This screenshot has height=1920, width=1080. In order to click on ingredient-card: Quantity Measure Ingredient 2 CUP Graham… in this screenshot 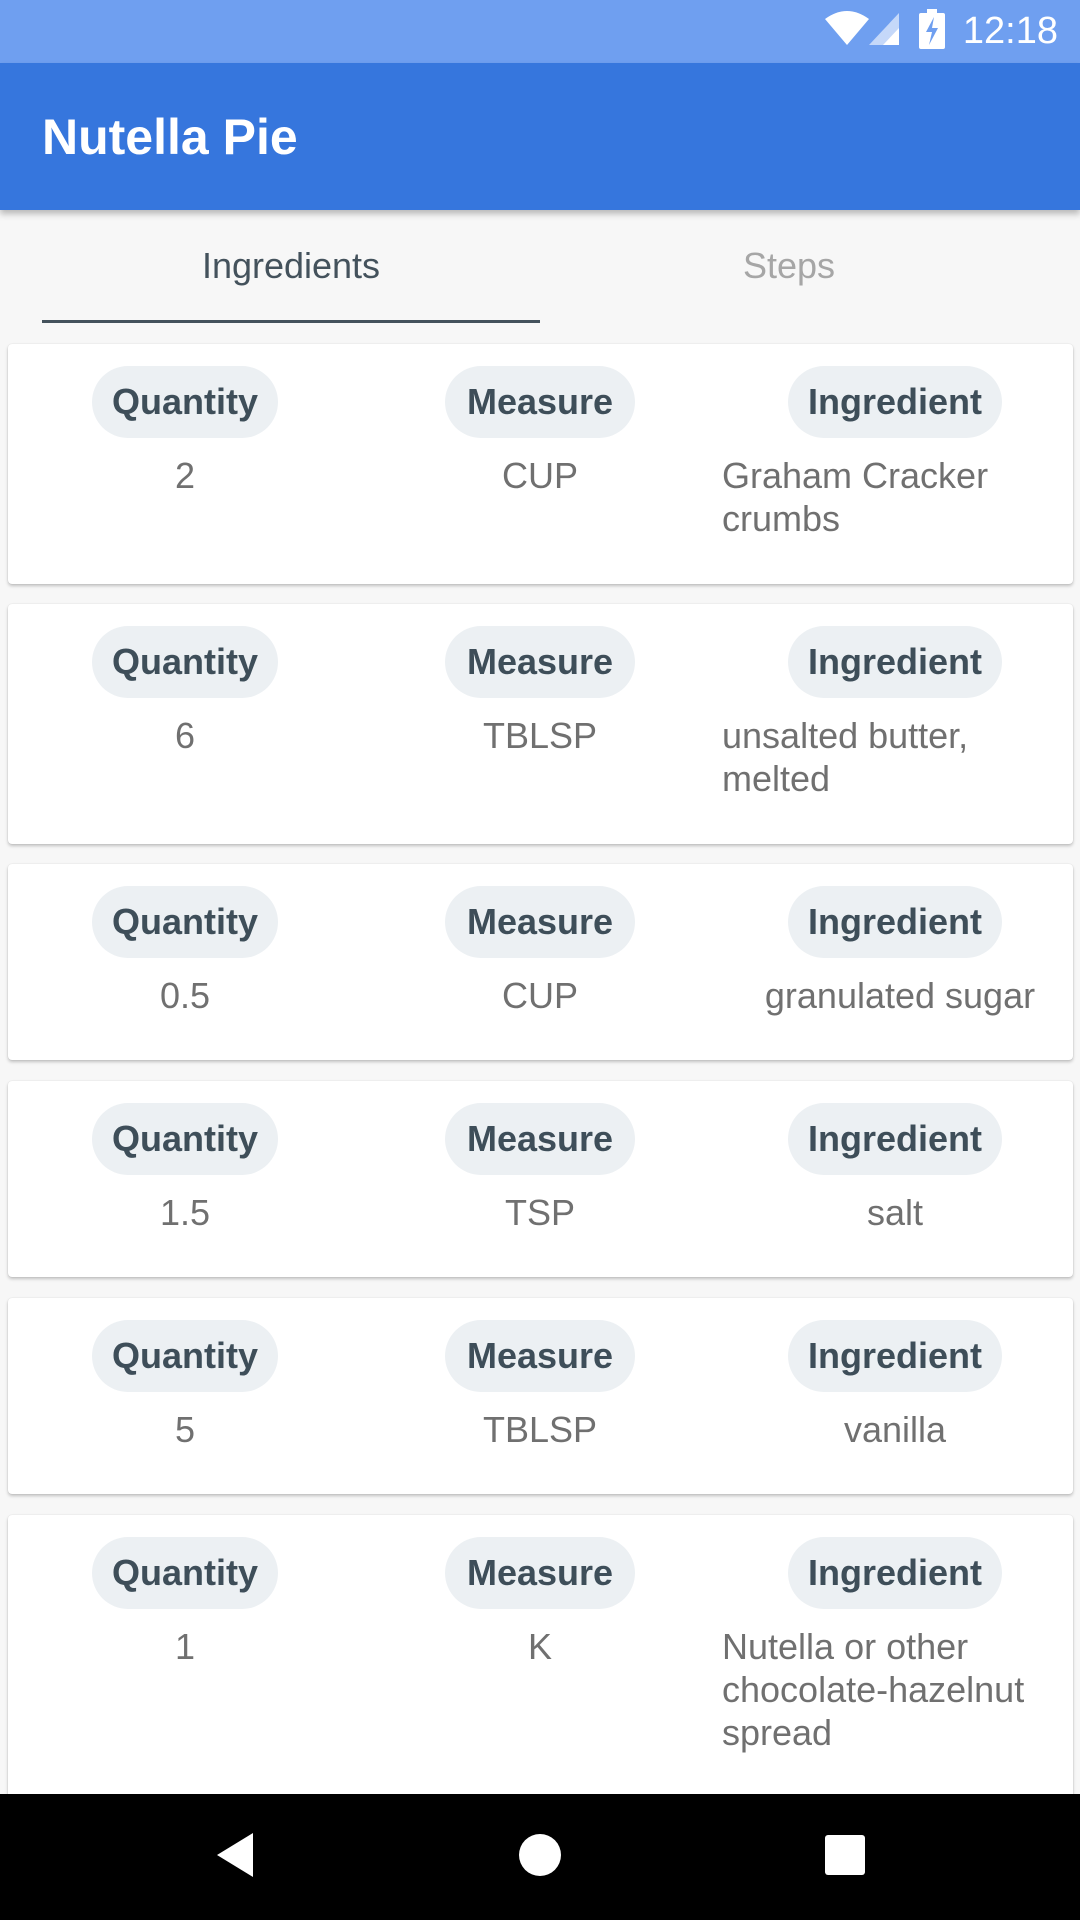, I will do `click(540, 464)`.